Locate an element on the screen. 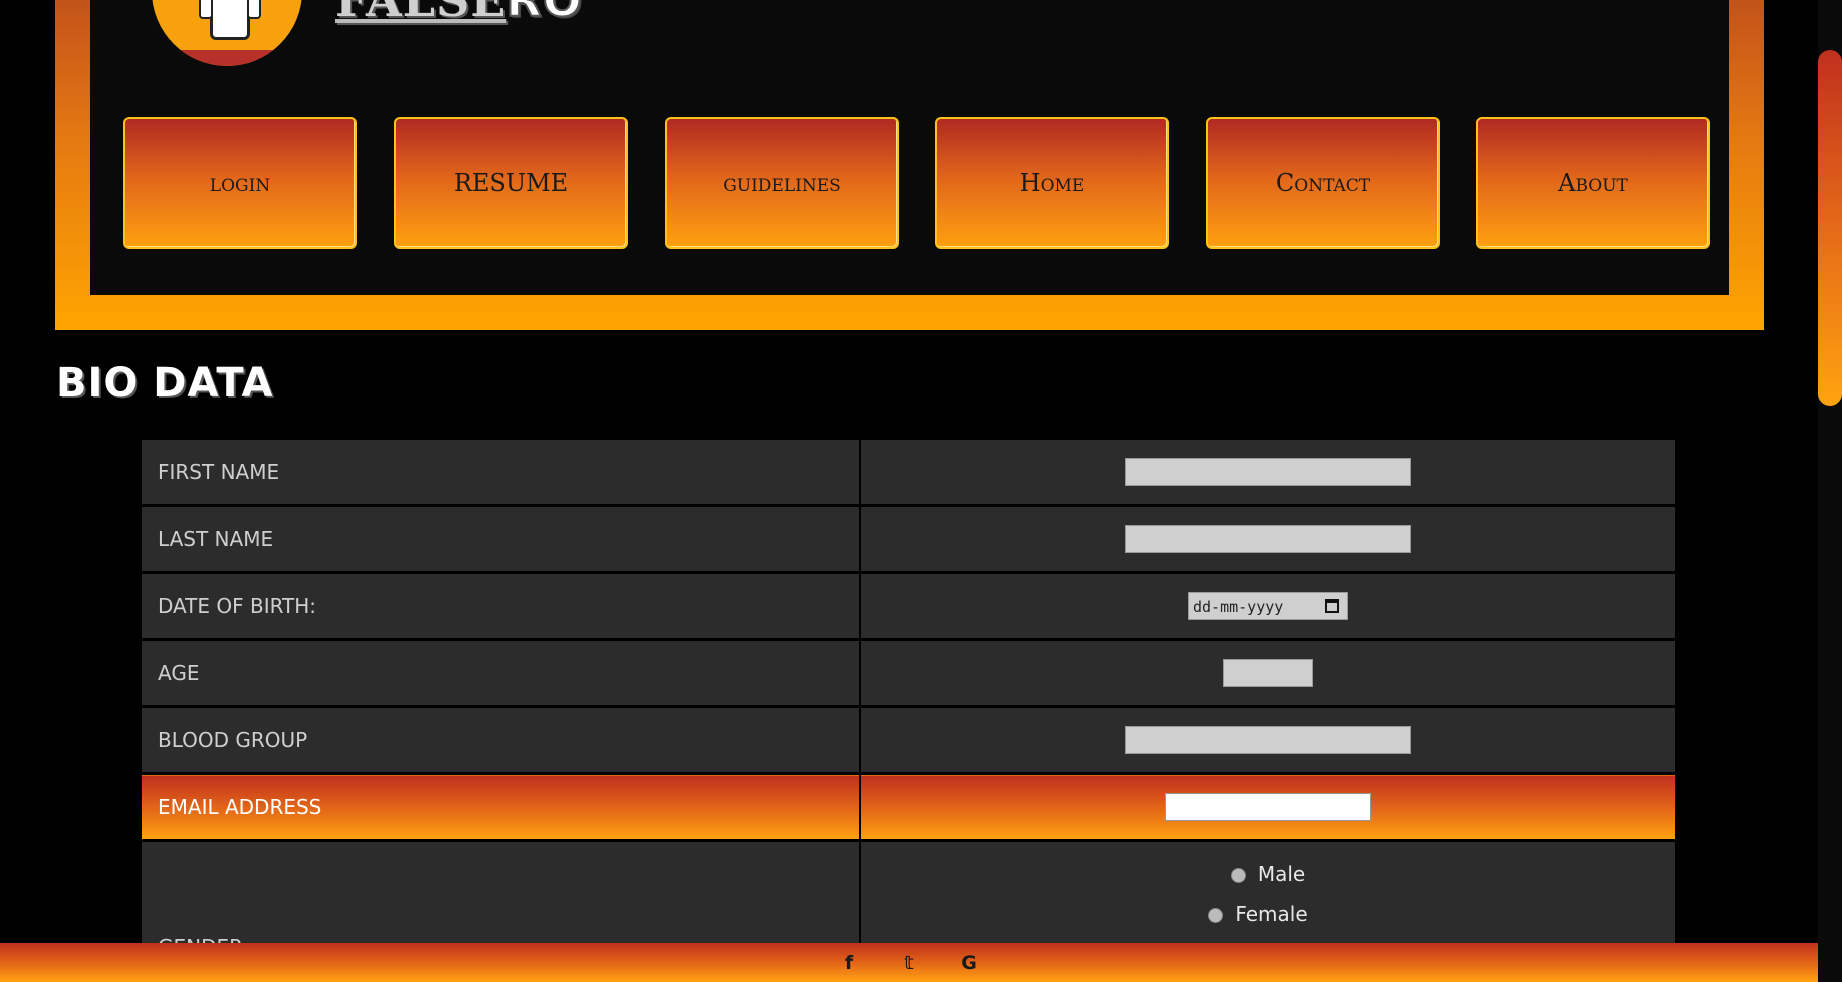 The width and height of the screenshot is (1842, 982). logo-text-right: RO is located at coordinates (544, 13).